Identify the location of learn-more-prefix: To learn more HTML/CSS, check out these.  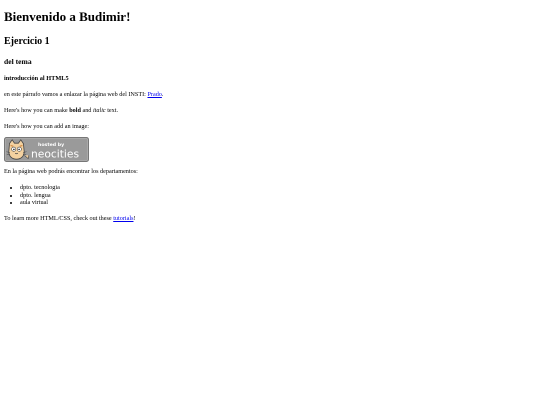
(59, 218).